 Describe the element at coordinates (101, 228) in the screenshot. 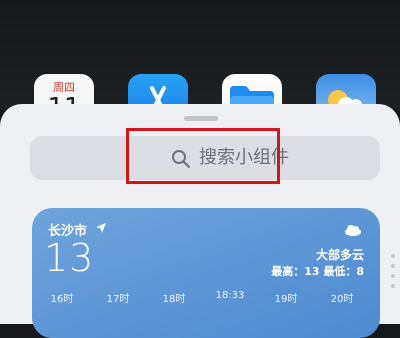

I see `location-arrow-icon` at that location.